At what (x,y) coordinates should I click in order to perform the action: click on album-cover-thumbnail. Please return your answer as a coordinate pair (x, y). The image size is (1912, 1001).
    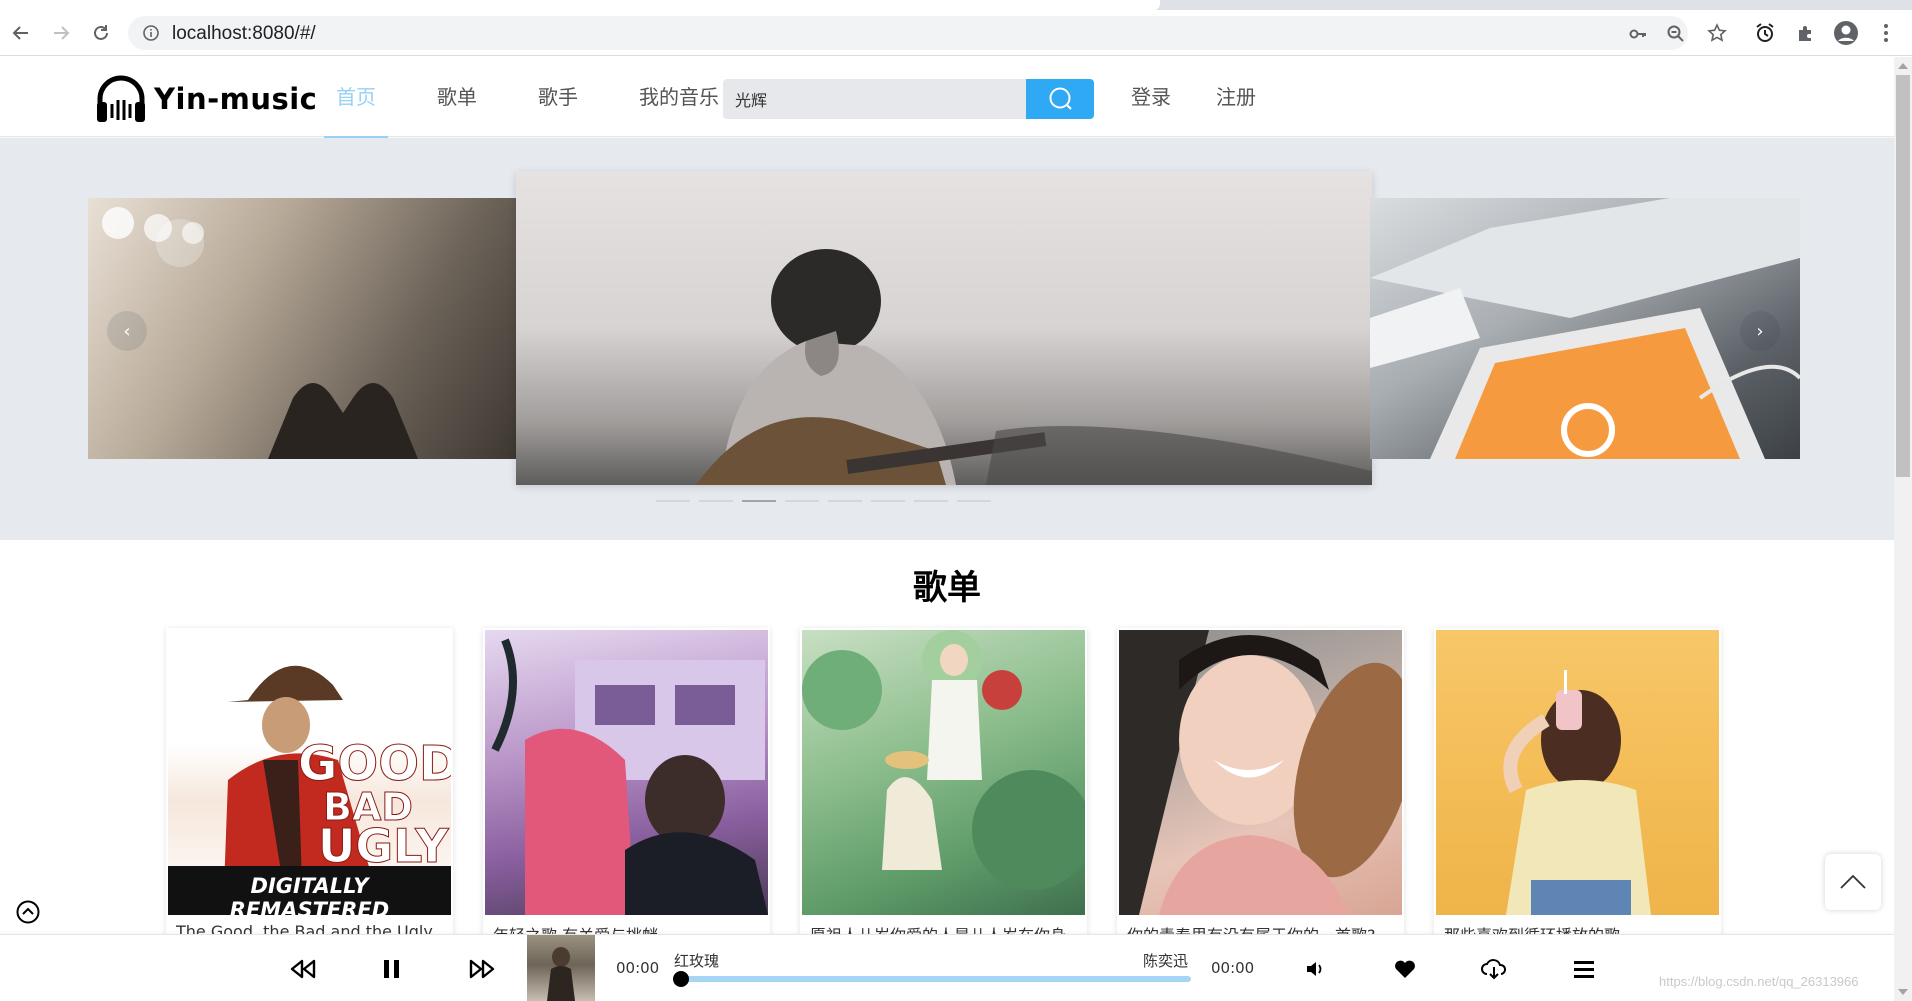
    Looking at the image, I should click on (561, 968).